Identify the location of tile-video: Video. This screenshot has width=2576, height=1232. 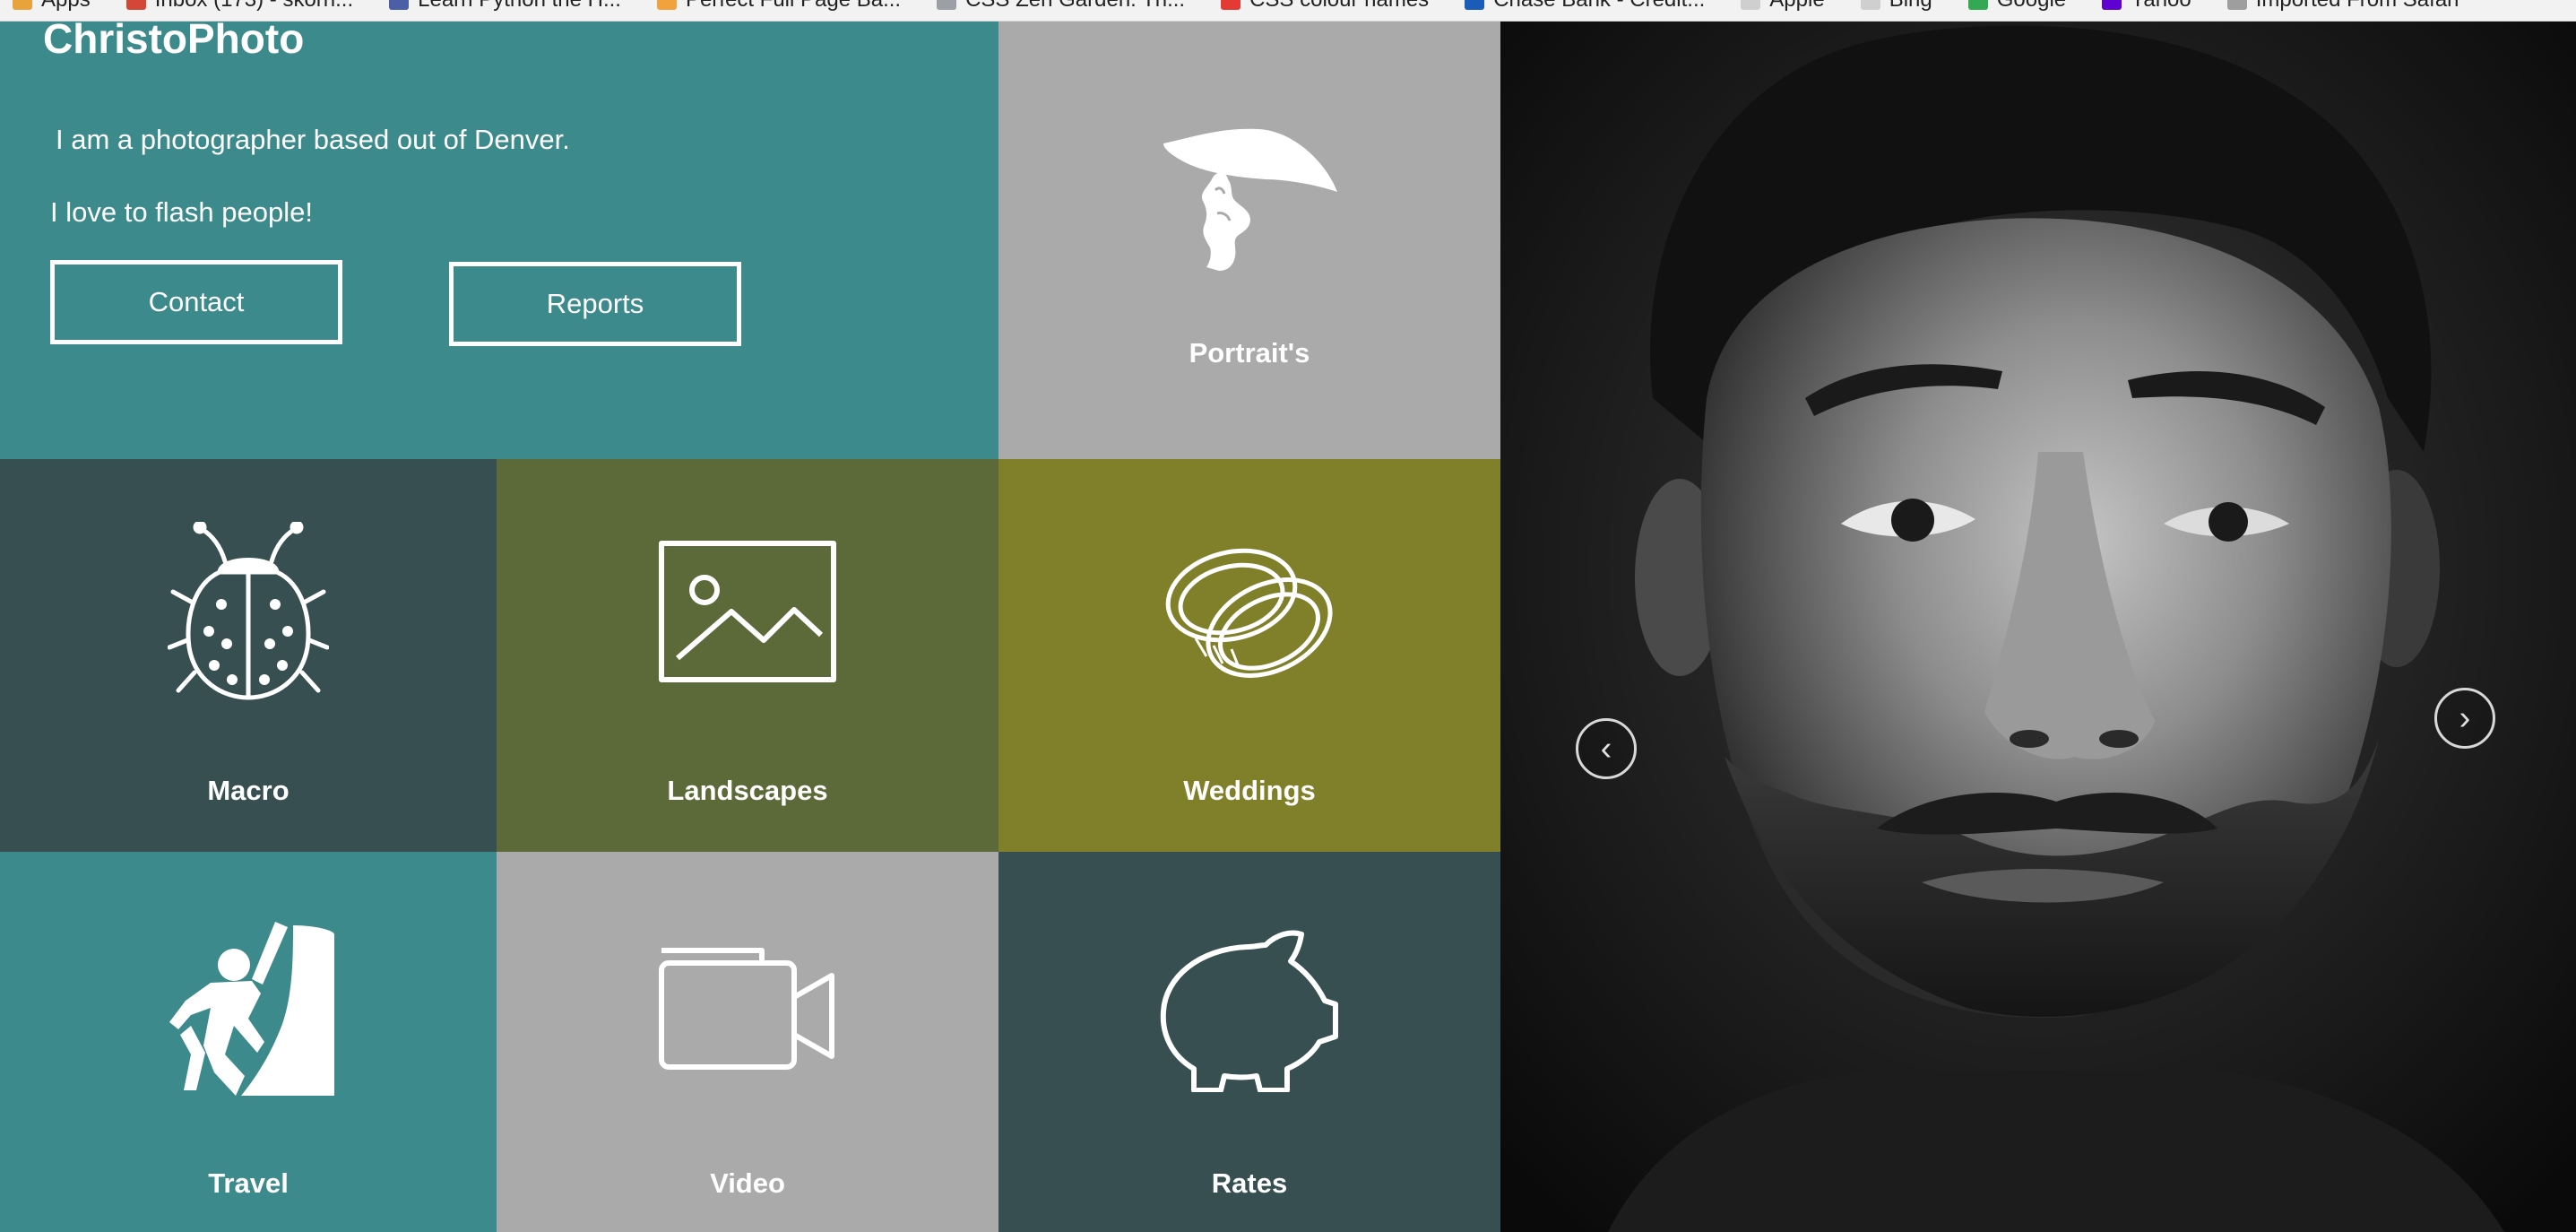
(747, 1042).